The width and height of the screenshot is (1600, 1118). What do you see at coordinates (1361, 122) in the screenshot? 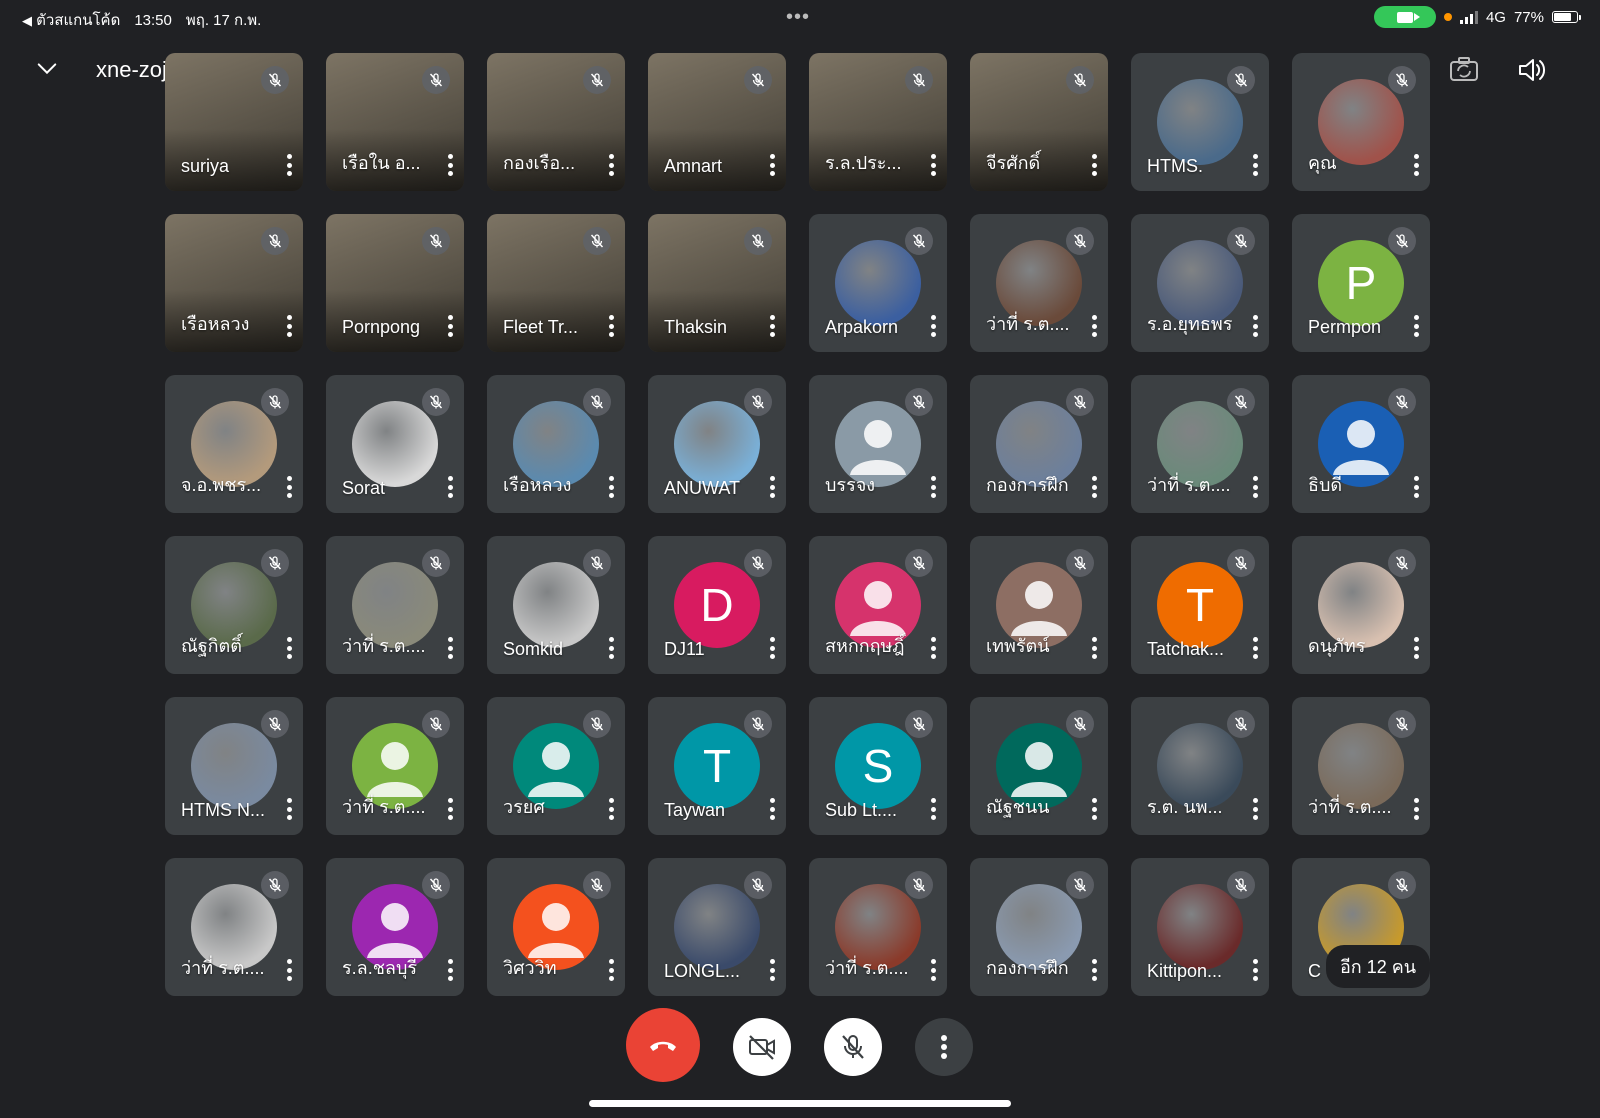
I see `participant-tile: คุณ` at bounding box center [1361, 122].